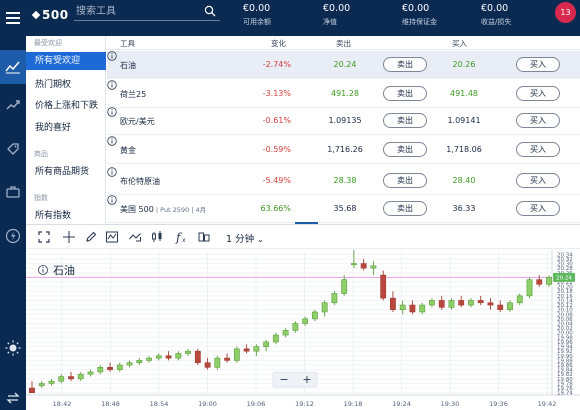 The image size is (580, 410). What do you see at coordinates (66, 172) in the screenshot?
I see `category-all-commodities: 所有商品期货` at bounding box center [66, 172].